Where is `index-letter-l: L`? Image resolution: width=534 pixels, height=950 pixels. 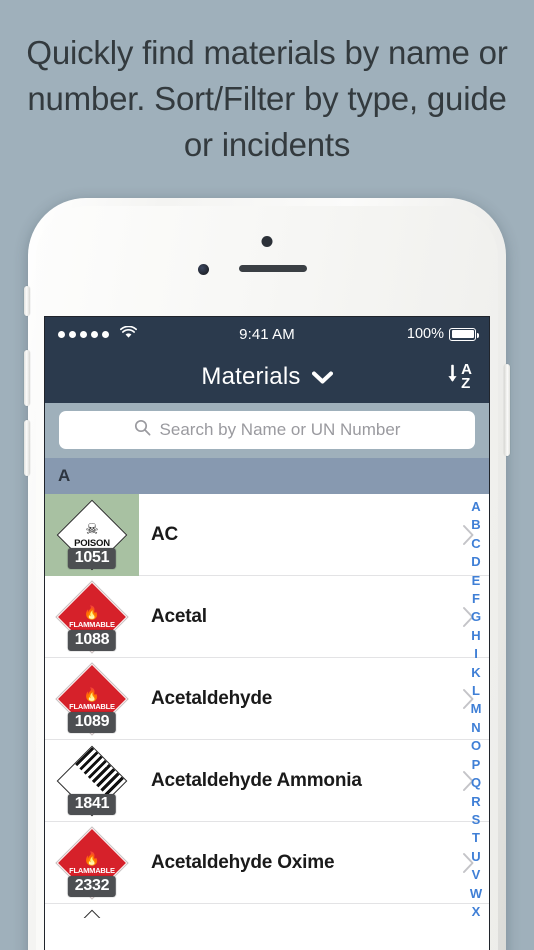 index-letter-l: L is located at coordinates (476, 690).